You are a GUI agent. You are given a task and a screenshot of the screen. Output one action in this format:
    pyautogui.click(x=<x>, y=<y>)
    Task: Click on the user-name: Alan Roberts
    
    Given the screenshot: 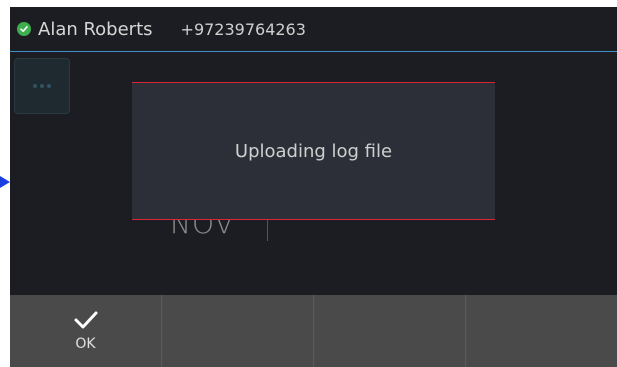 What is the action you would take?
    pyautogui.click(x=95, y=29)
    